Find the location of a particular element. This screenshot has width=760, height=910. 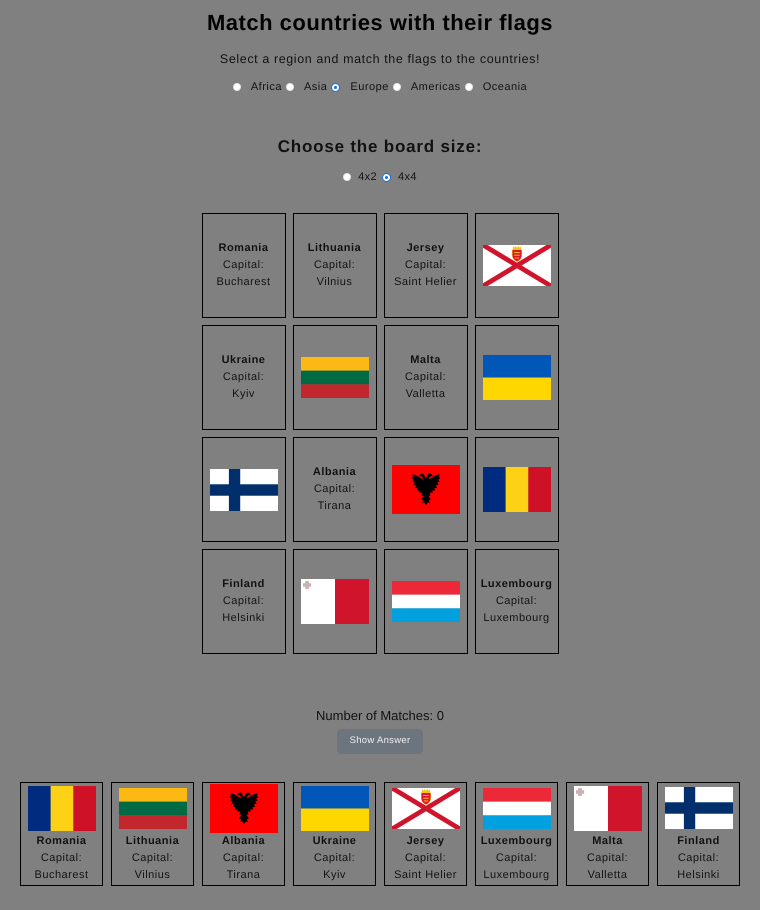

radio-label: 4x2 is located at coordinates (367, 177).